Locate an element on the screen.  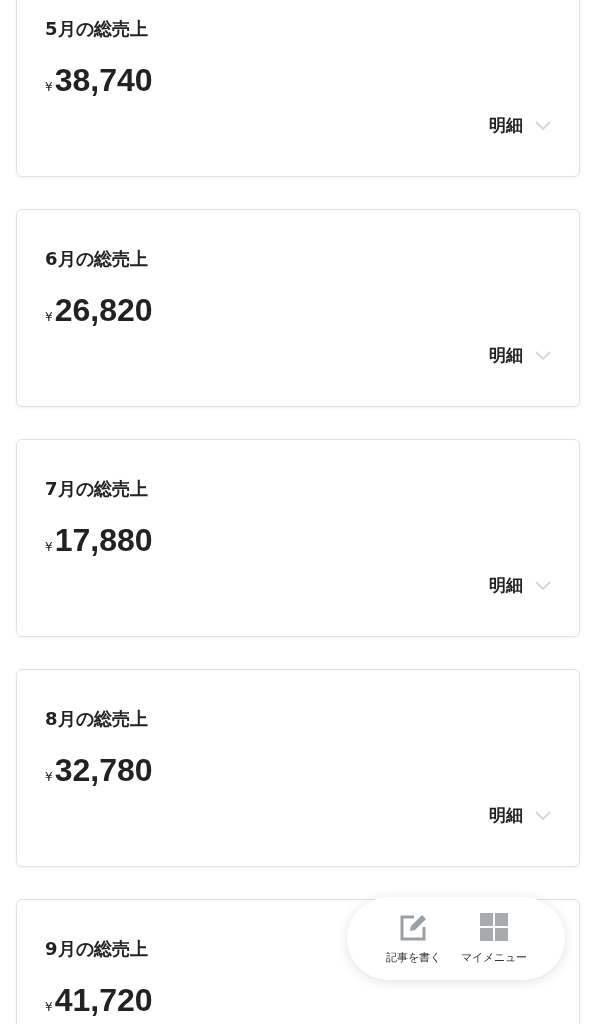
card-title: 6月の総売上 is located at coordinates (96, 259).